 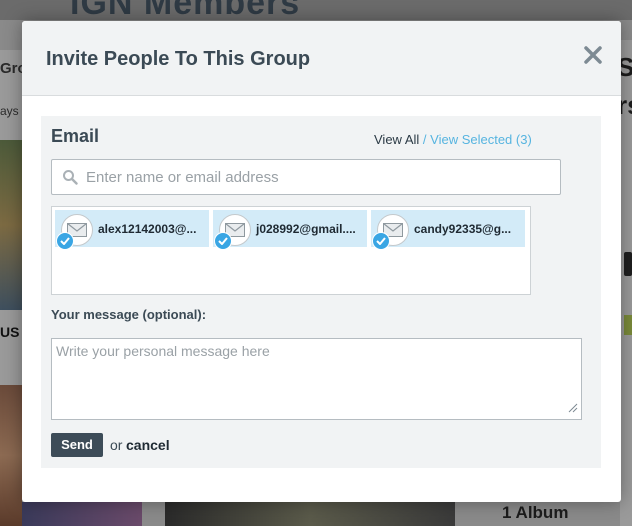 What do you see at coordinates (148, 445) in the screenshot?
I see `cancel-link: cancel` at bounding box center [148, 445].